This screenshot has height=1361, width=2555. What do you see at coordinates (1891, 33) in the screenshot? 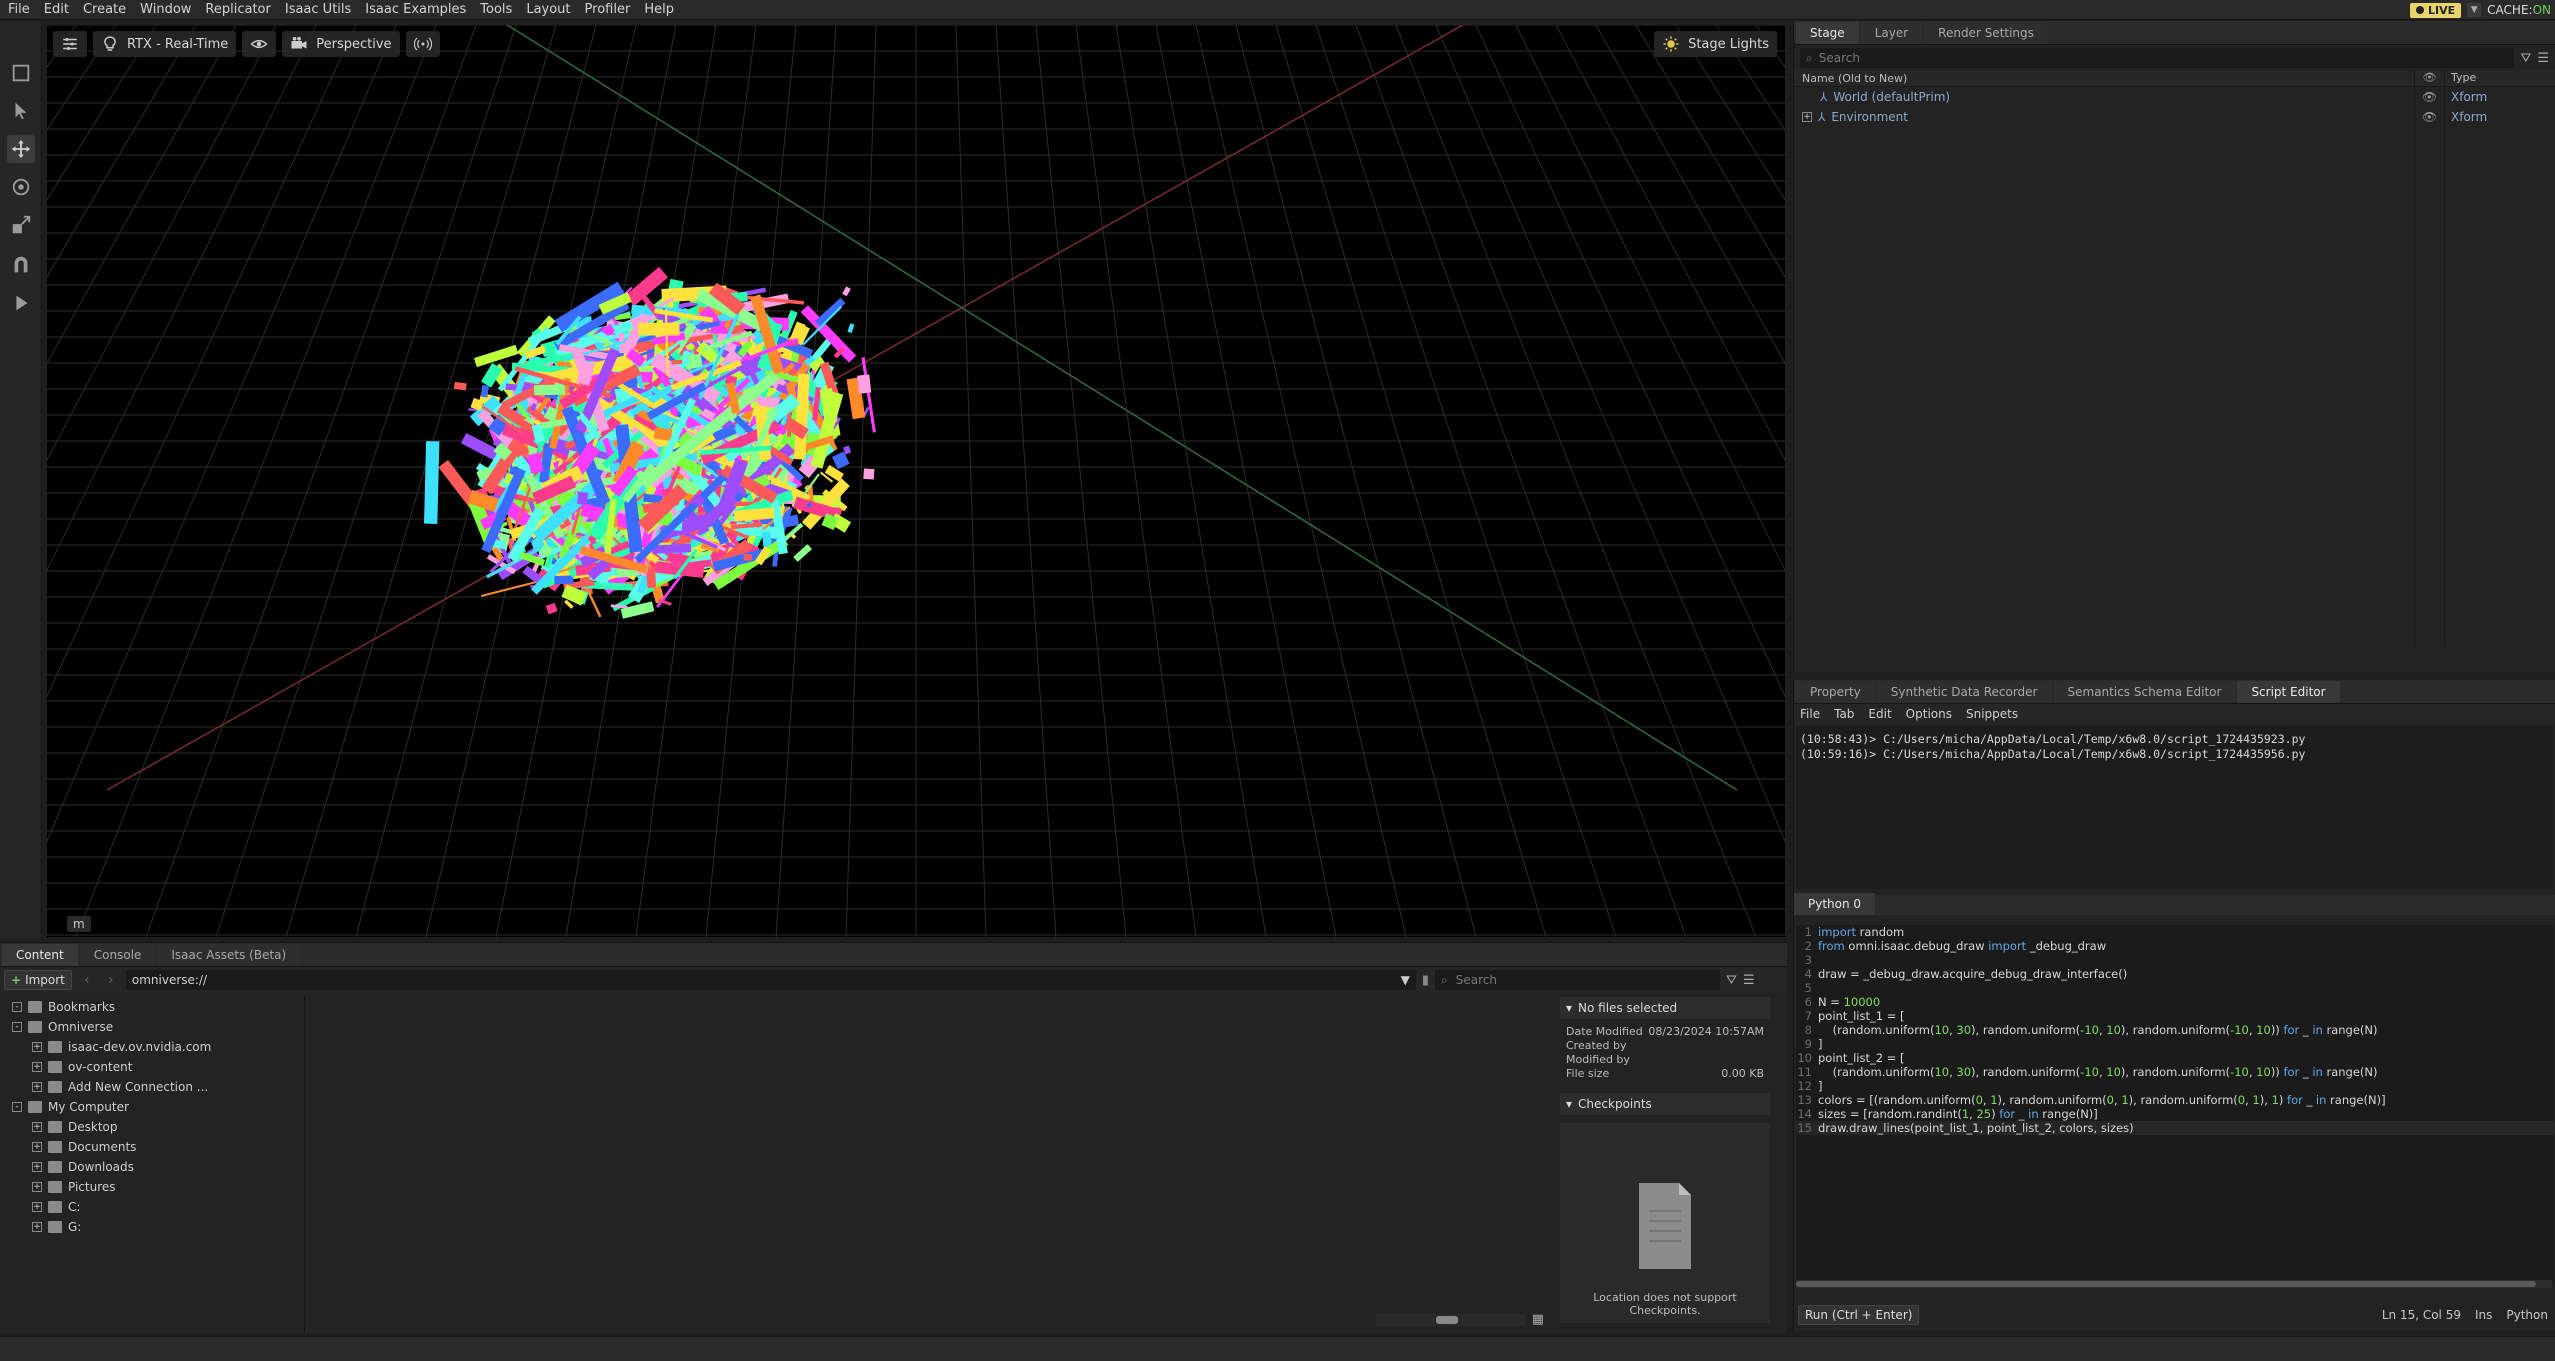
I see `tab-layer: Layer` at bounding box center [1891, 33].